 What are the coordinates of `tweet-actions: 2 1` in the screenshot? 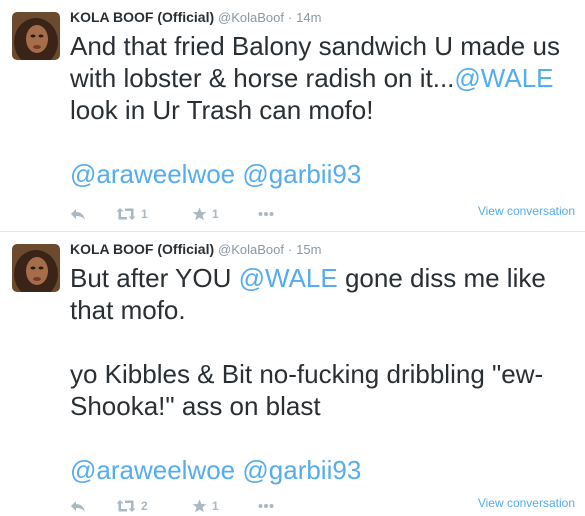 It's located at (172, 506).